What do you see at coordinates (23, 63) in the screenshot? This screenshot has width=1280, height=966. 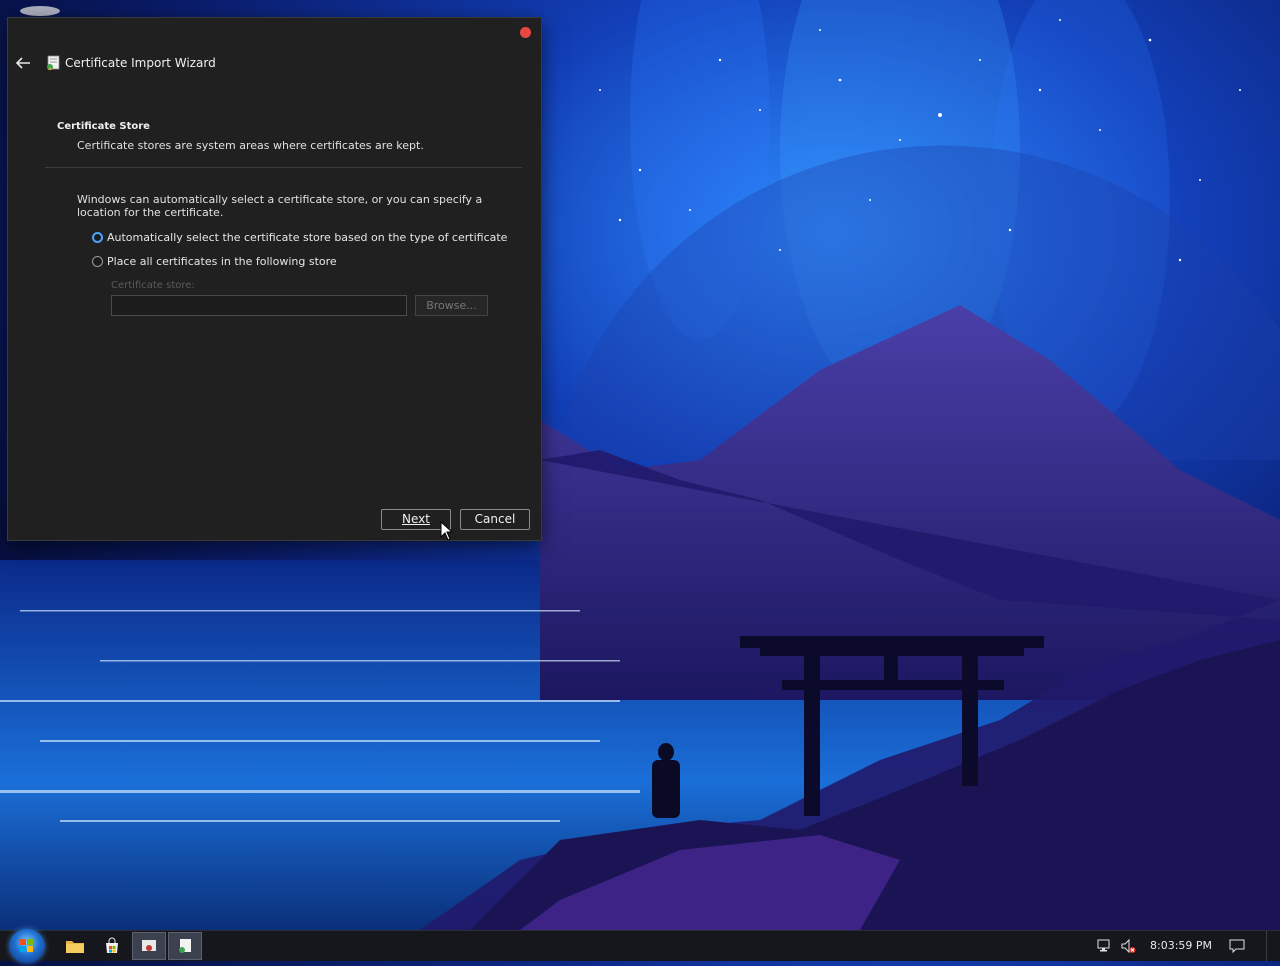 I see `back-arrow-icon` at bounding box center [23, 63].